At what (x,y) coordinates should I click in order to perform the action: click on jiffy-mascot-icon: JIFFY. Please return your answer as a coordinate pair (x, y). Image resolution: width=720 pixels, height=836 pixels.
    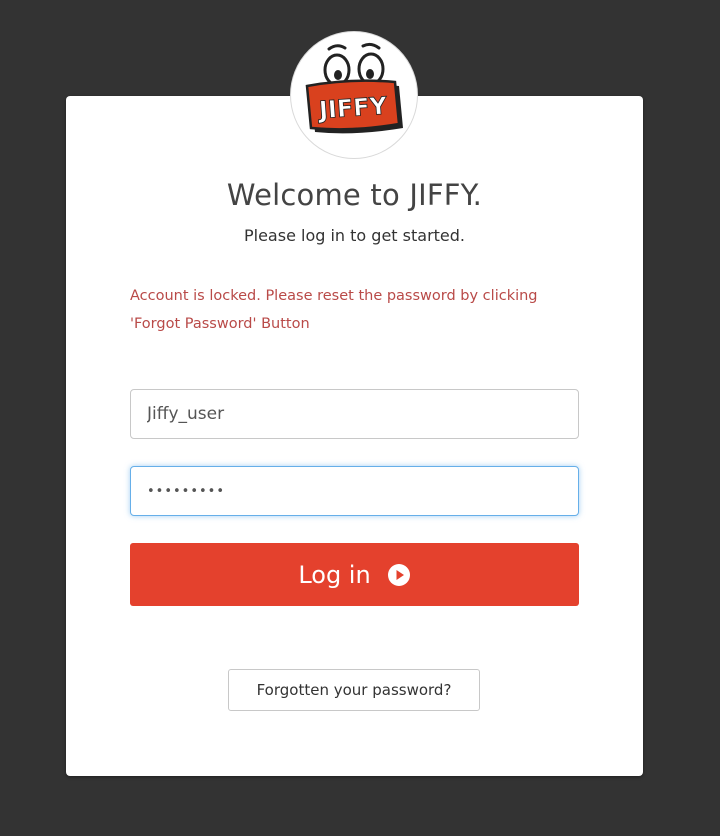
    Looking at the image, I should click on (354, 88).